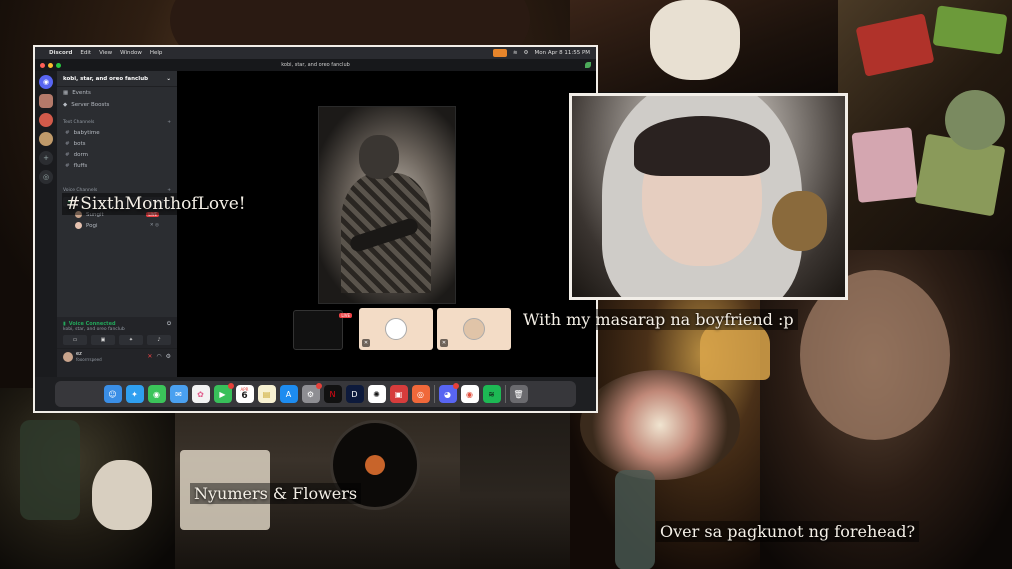 The height and width of the screenshot is (569, 1012). I want to click on channel-label: fluffs, so click(80, 165).